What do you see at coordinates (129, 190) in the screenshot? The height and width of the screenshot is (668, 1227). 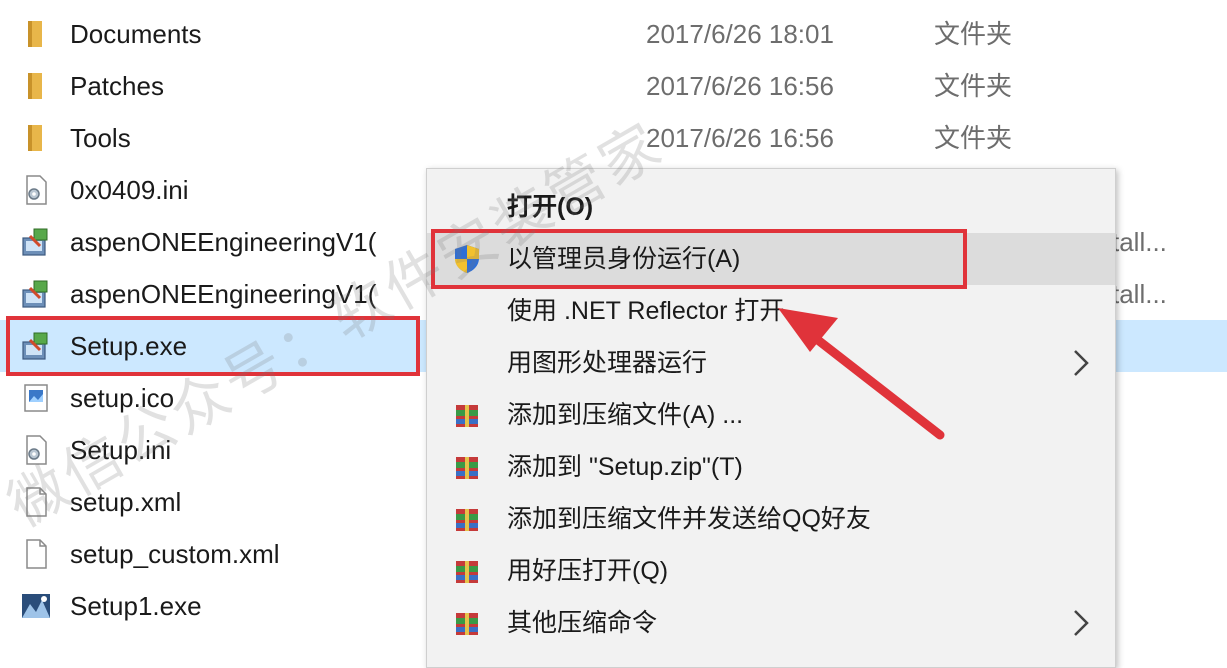 I see `file-name: 0x0409.ini` at bounding box center [129, 190].